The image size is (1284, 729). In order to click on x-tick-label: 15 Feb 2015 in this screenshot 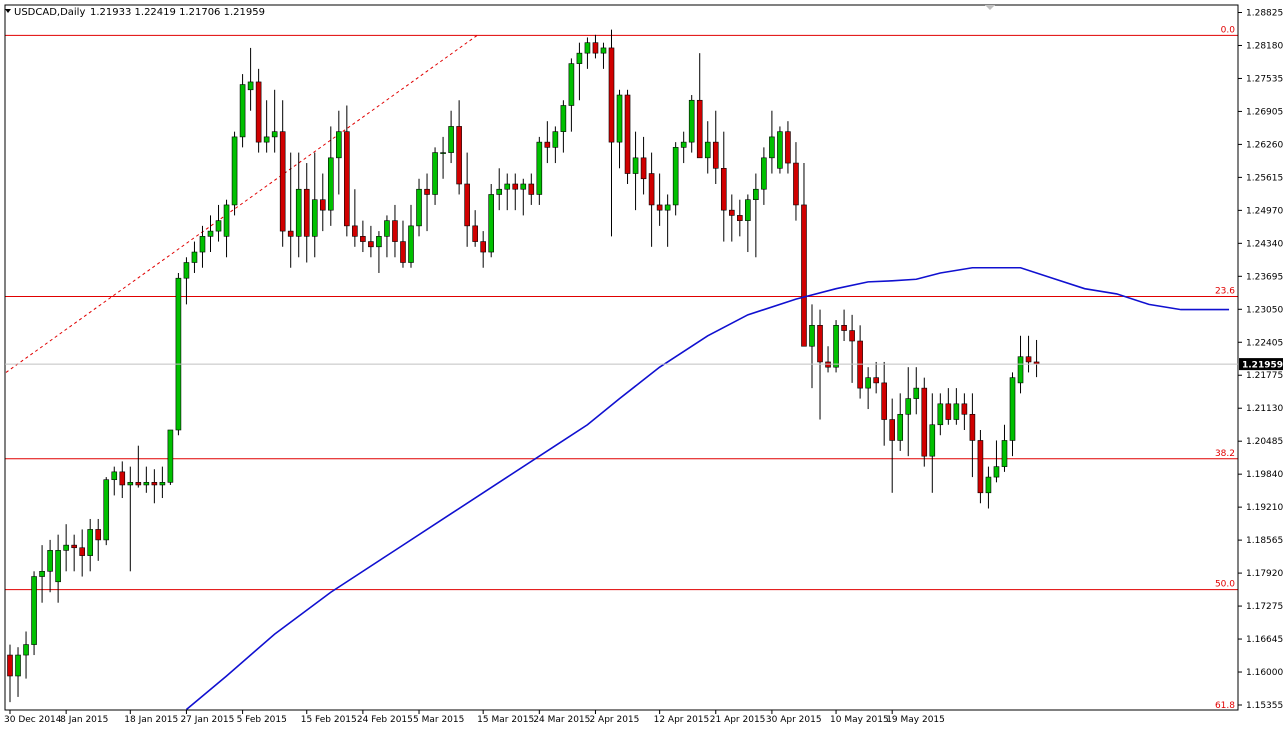, I will do `click(329, 720)`.